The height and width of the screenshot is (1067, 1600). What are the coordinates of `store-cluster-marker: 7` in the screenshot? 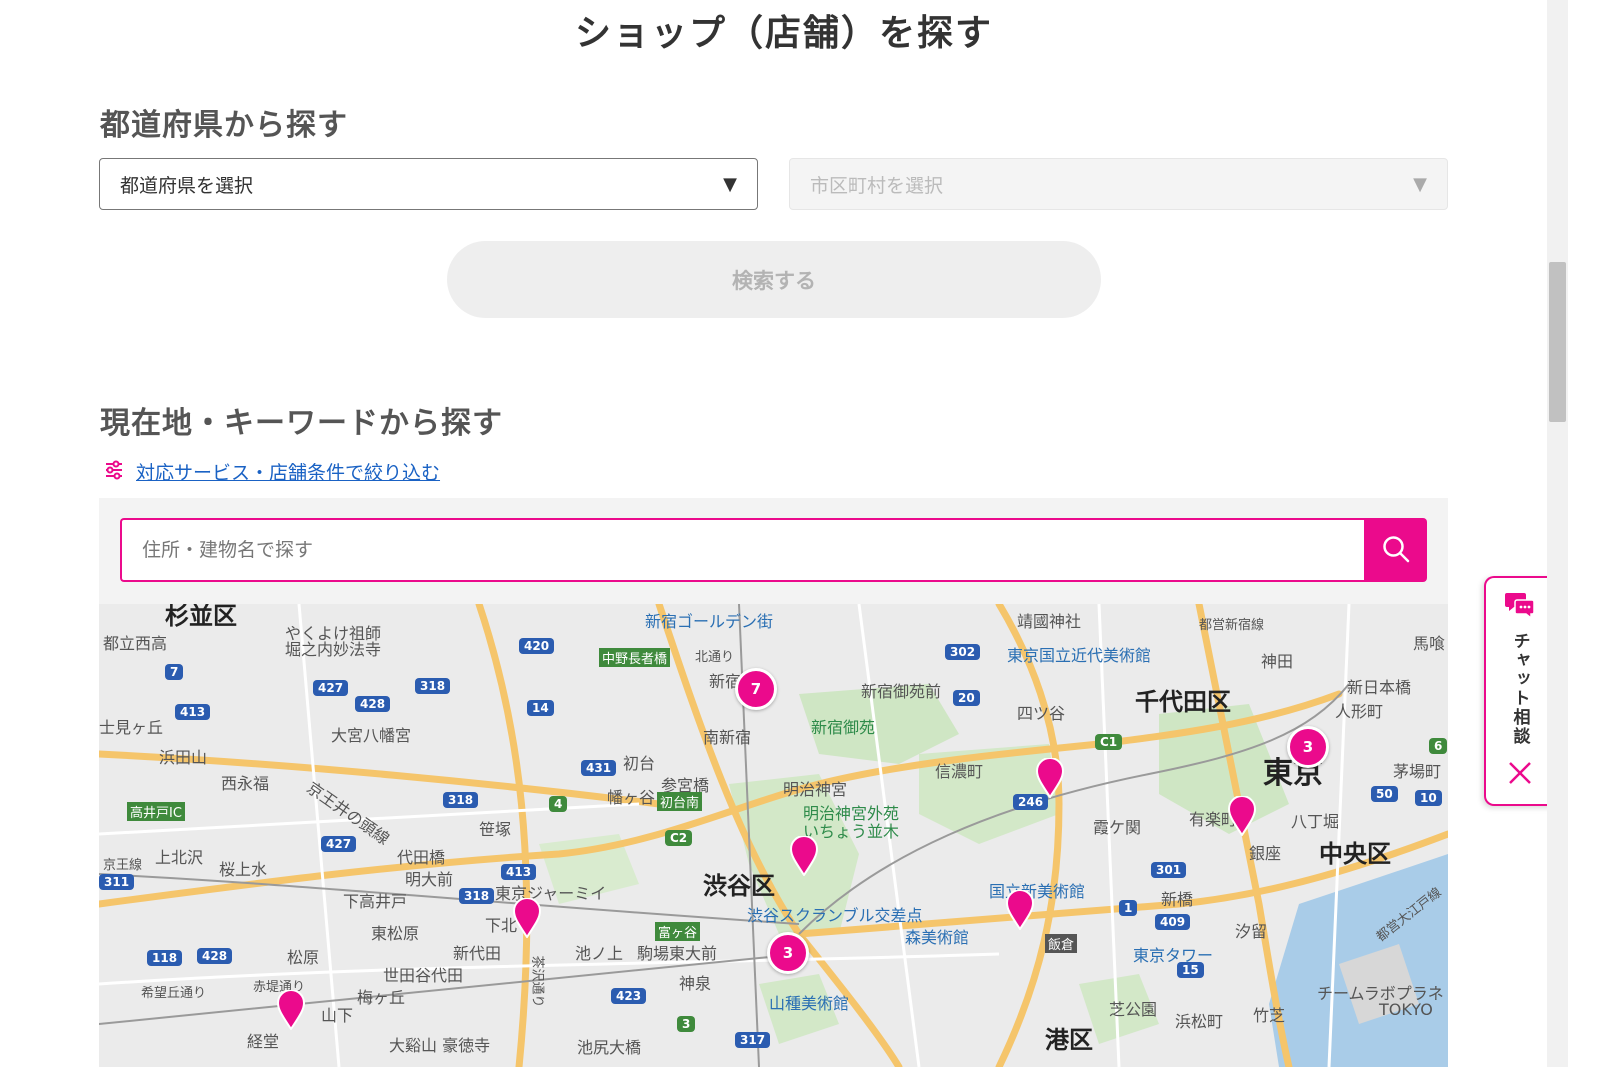 It's located at (756, 689).